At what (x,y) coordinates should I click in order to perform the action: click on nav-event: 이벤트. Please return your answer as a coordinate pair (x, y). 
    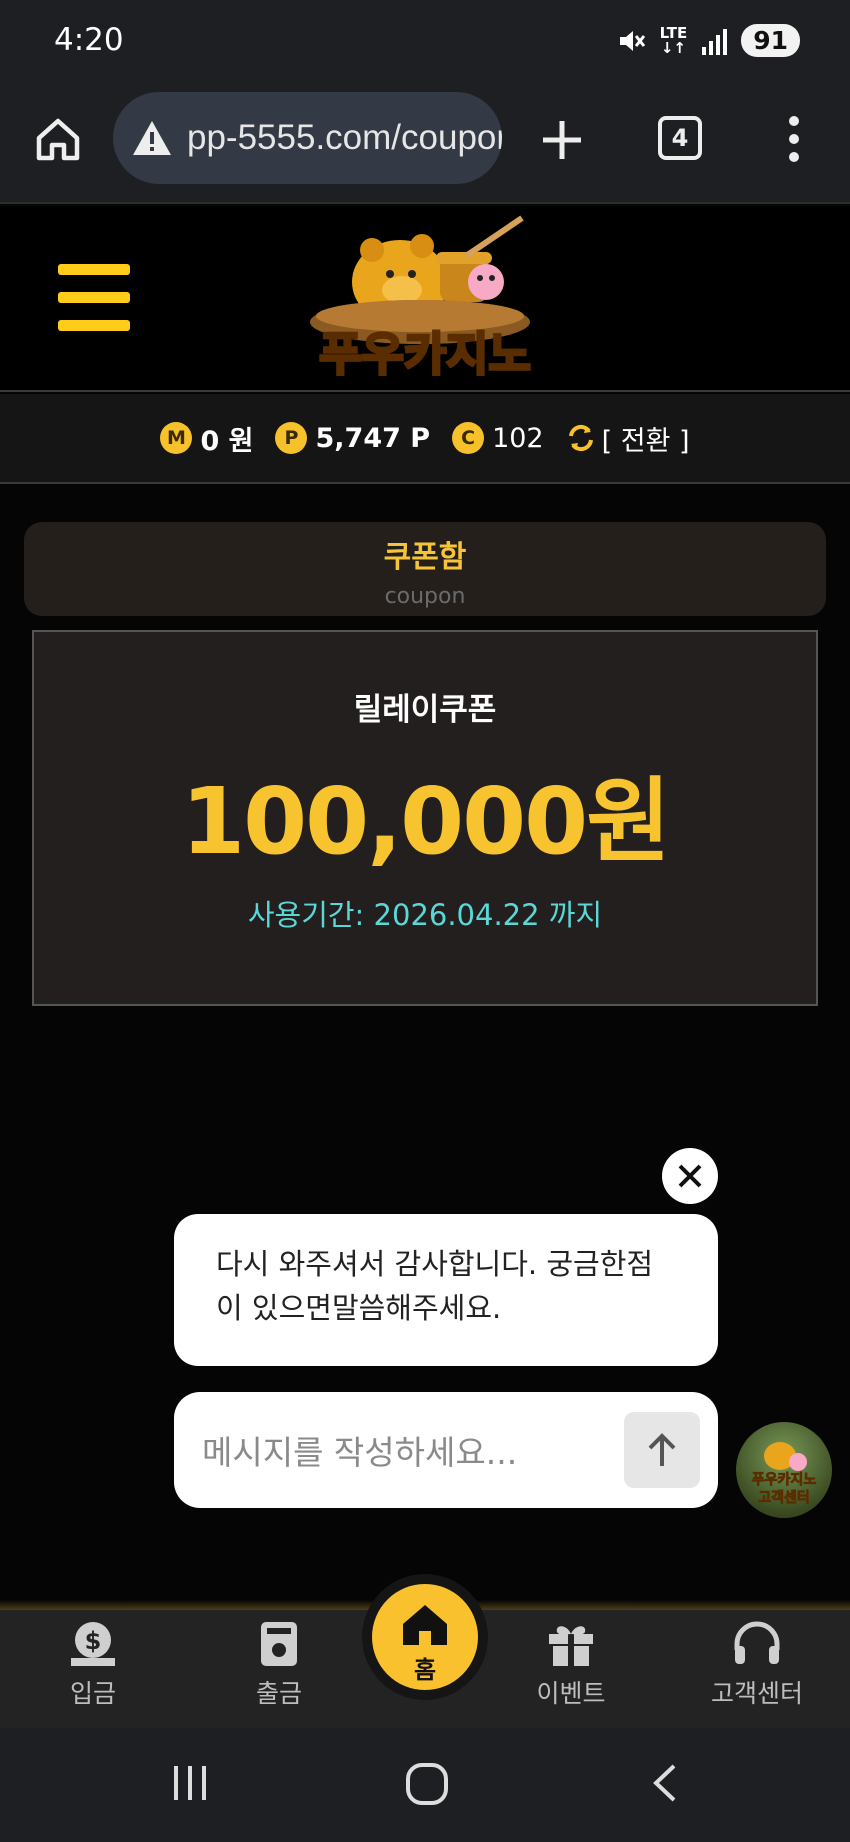
    Looking at the image, I should click on (571, 1664).